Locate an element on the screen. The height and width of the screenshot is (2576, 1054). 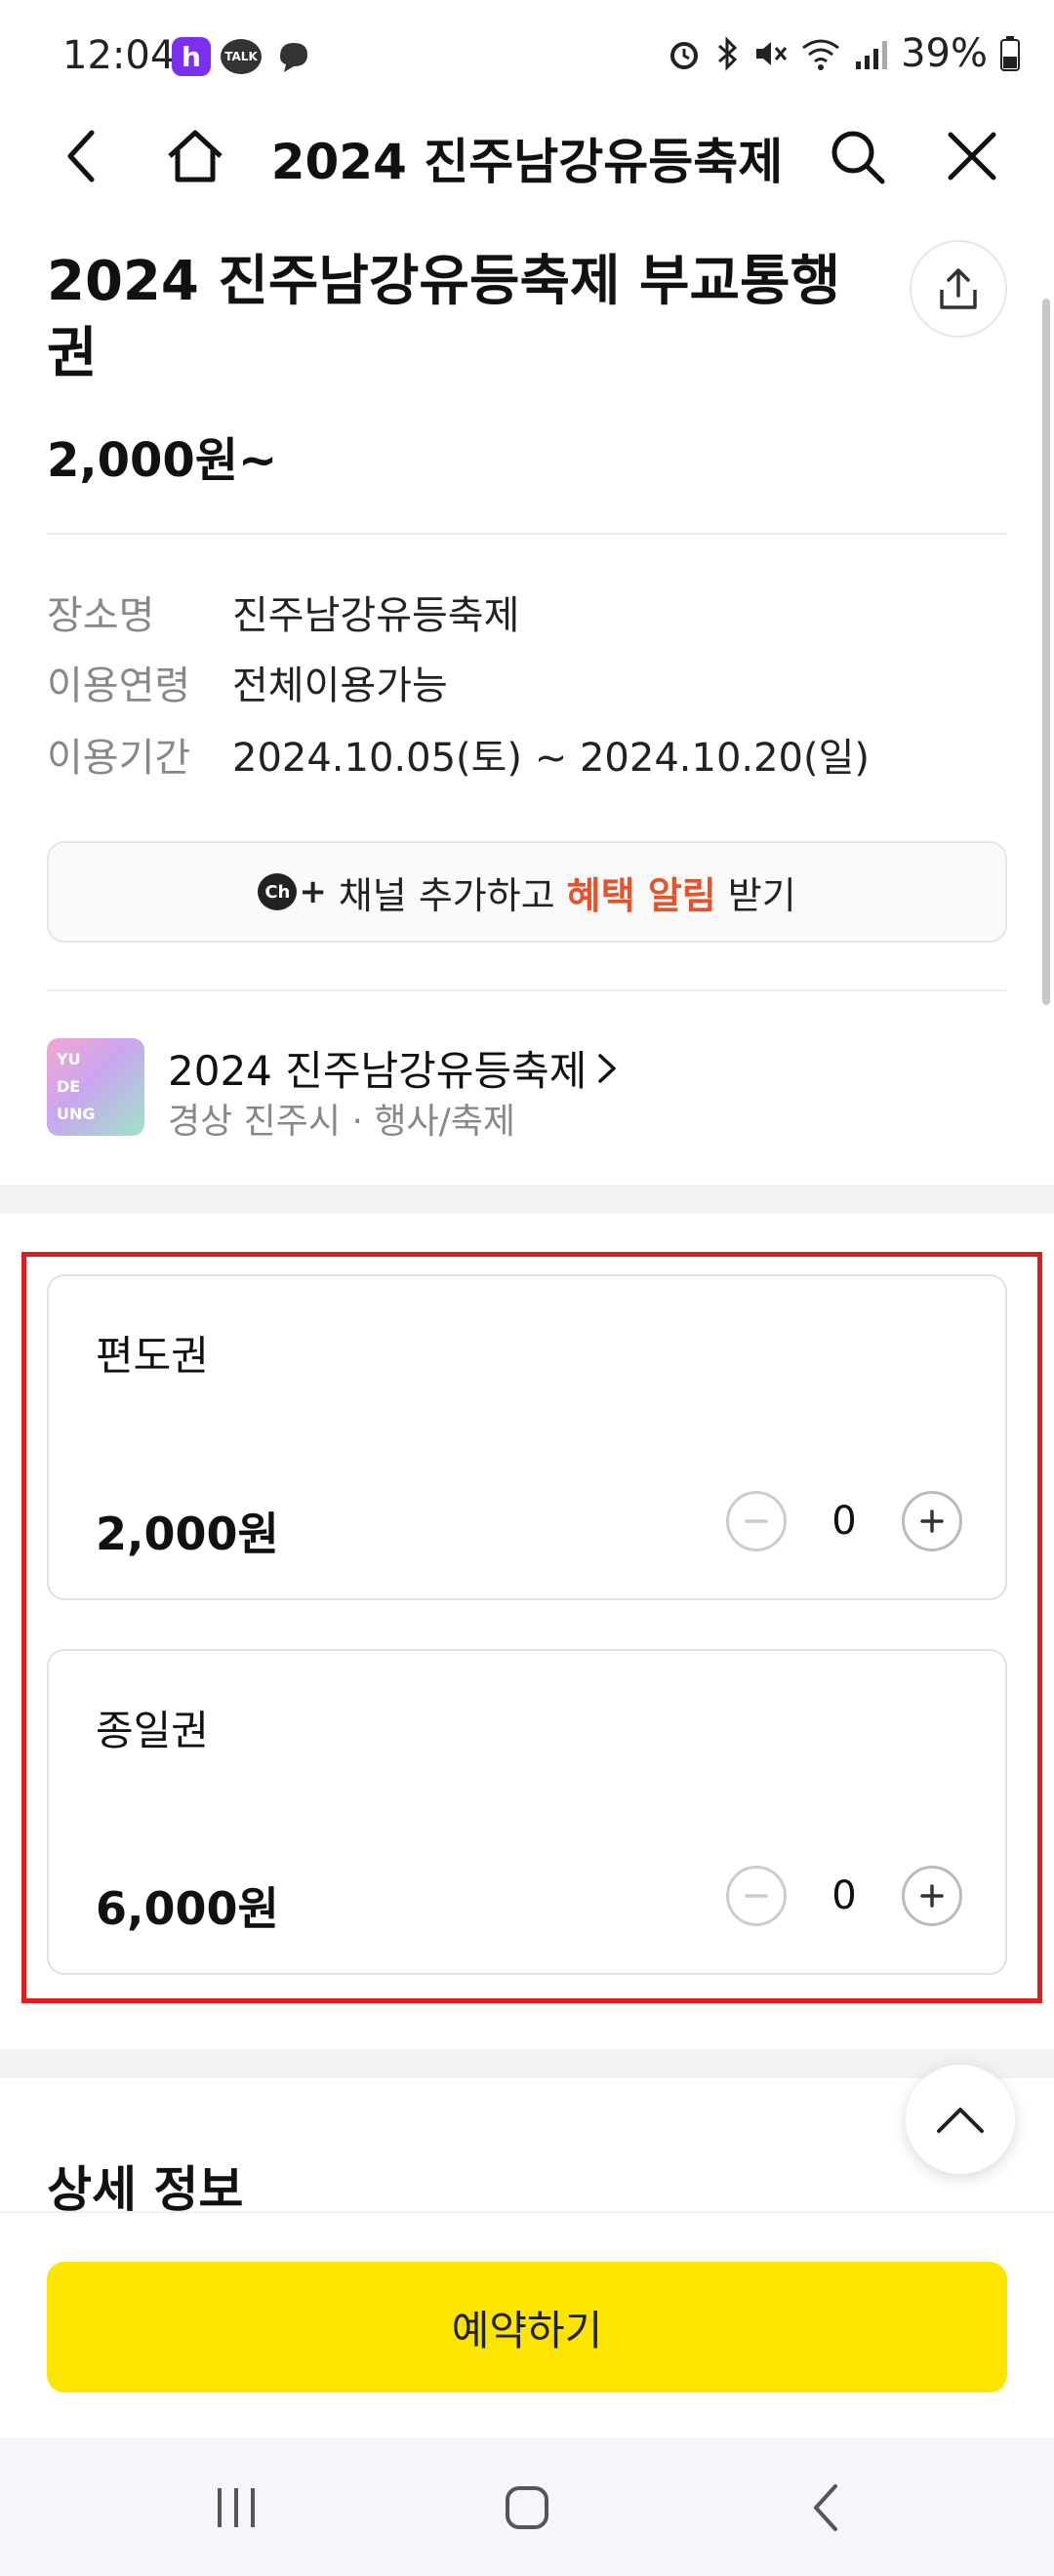
alarm-icon is located at coordinates (684, 55).